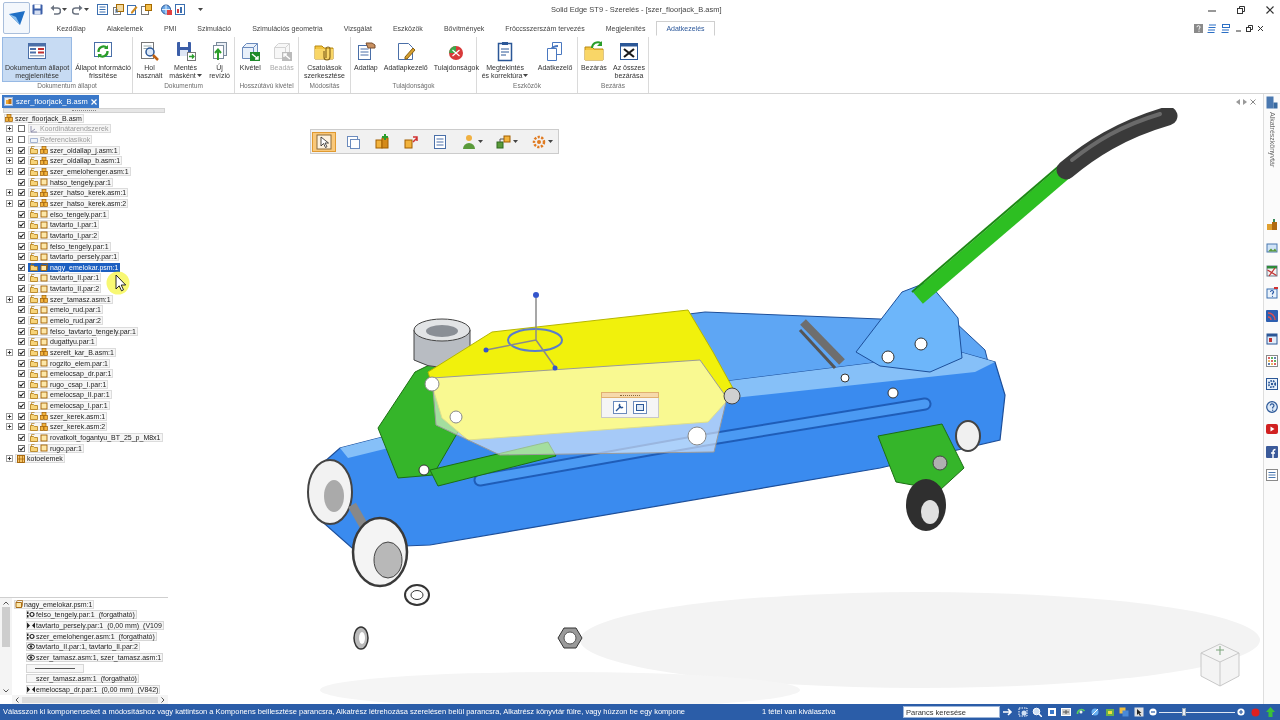  Describe the element at coordinates (55, 668) in the screenshot. I see `relationship-separator` at that location.